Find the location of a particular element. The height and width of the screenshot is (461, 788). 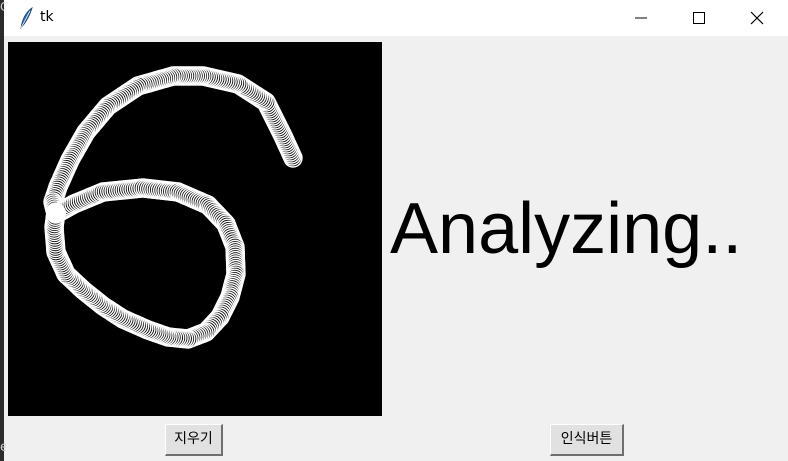

close-icon is located at coordinates (757, 18).